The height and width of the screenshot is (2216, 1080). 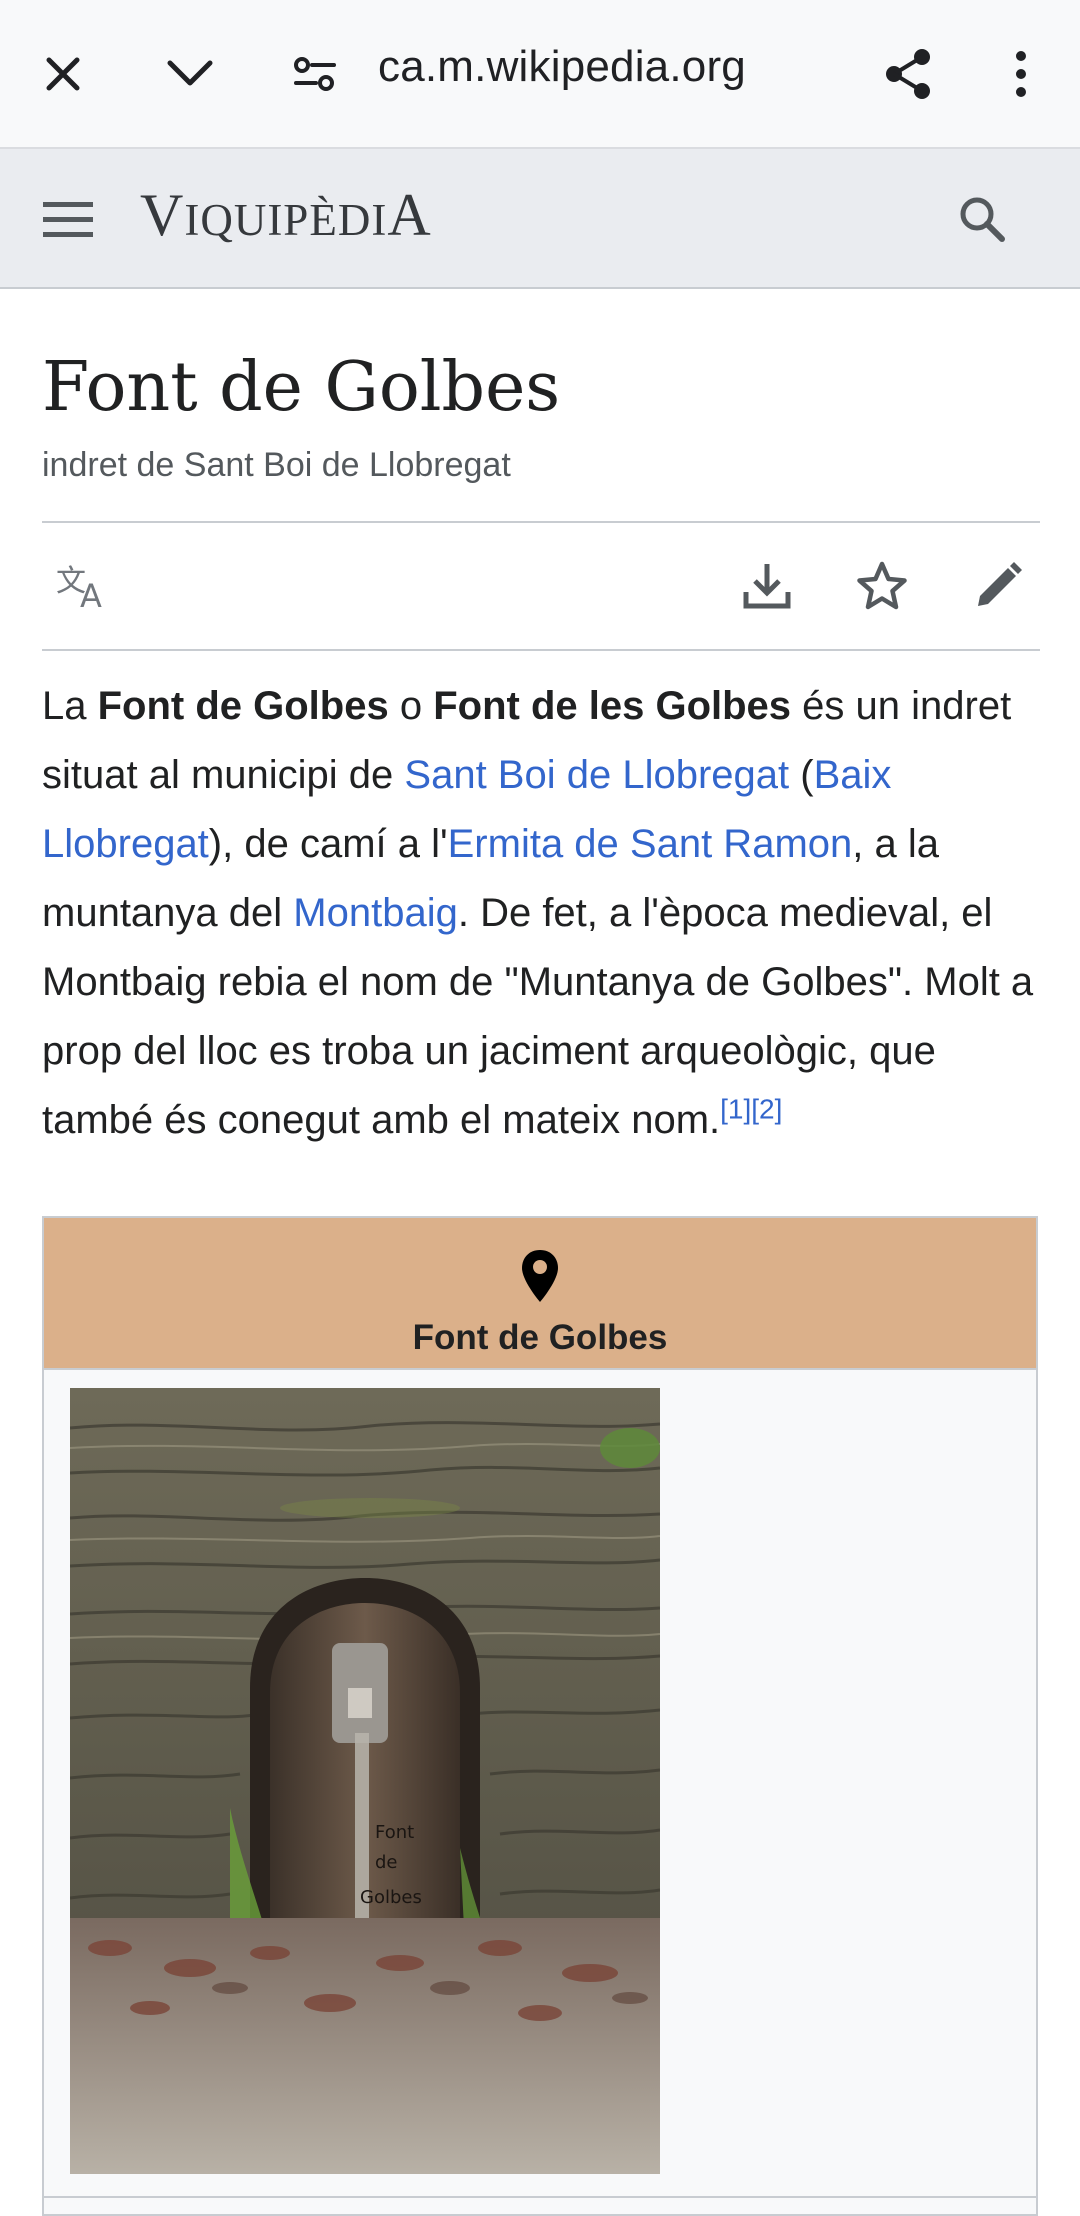 What do you see at coordinates (190, 74) in the screenshot?
I see `chevron-down-icon` at bounding box center [190, 74].